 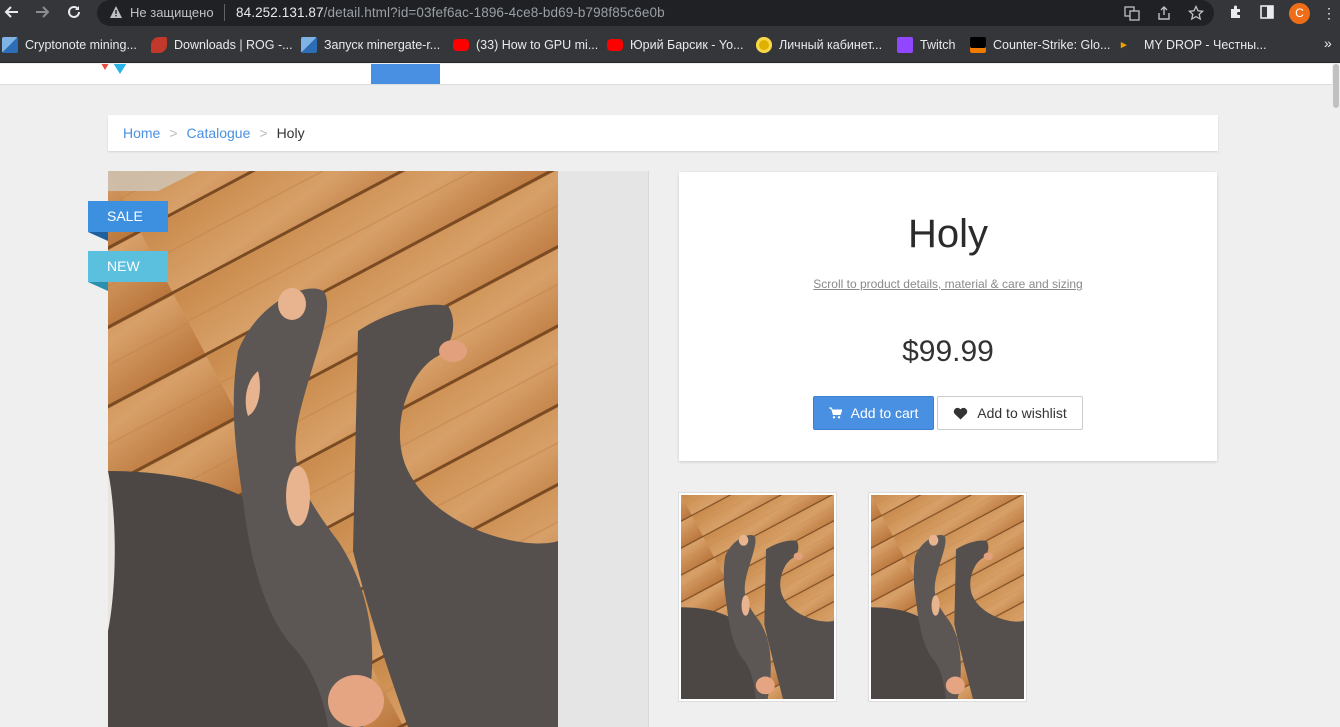 What do you see at coordinates (938, 45) in the screenshot?
I see `bookmark-label: Twitch` at bounding box center [938, 45].